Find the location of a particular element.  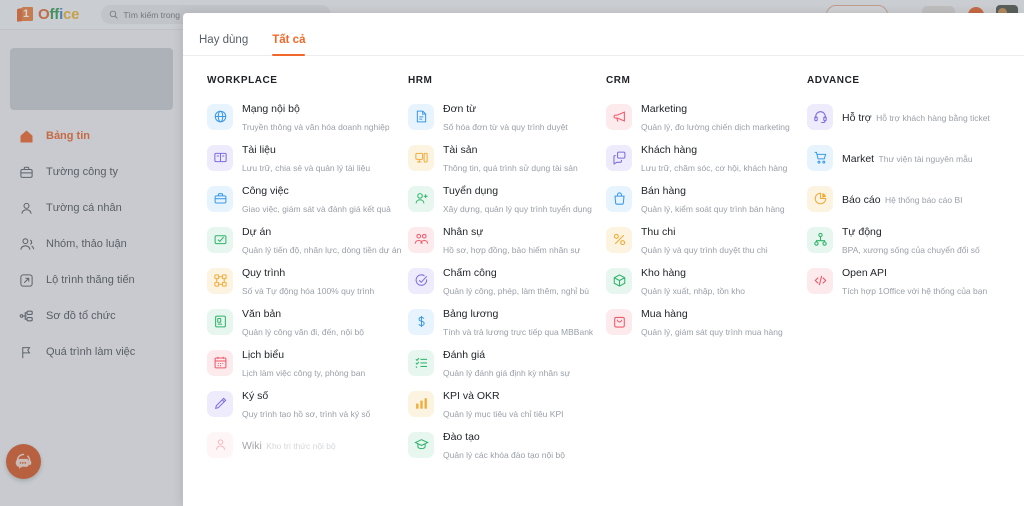

project-check-icon is located at coordinates (220, 239).